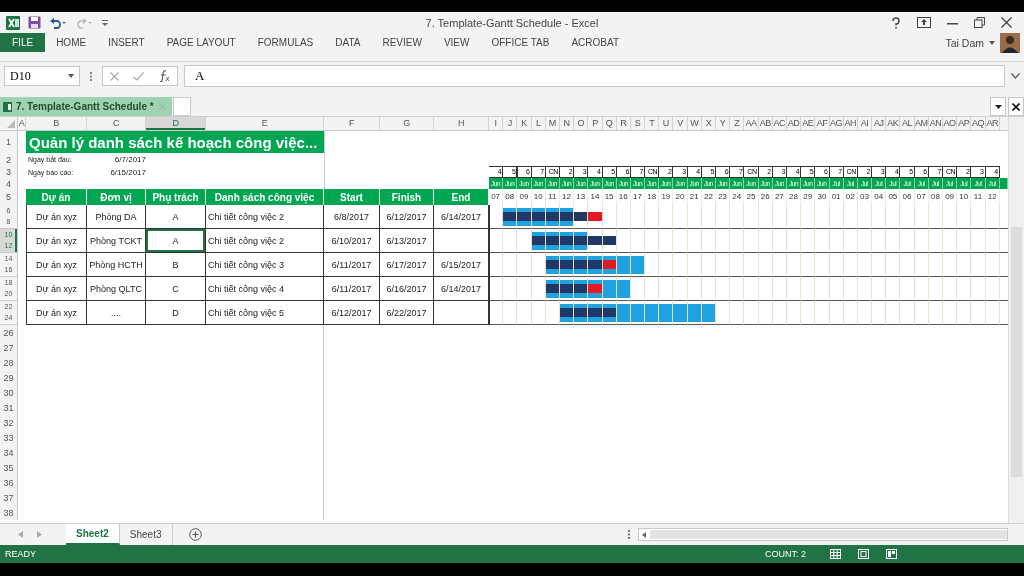 The width and height of the screenshot is (1024, 576). I want to click on row-header: 26, so click(9, 332).